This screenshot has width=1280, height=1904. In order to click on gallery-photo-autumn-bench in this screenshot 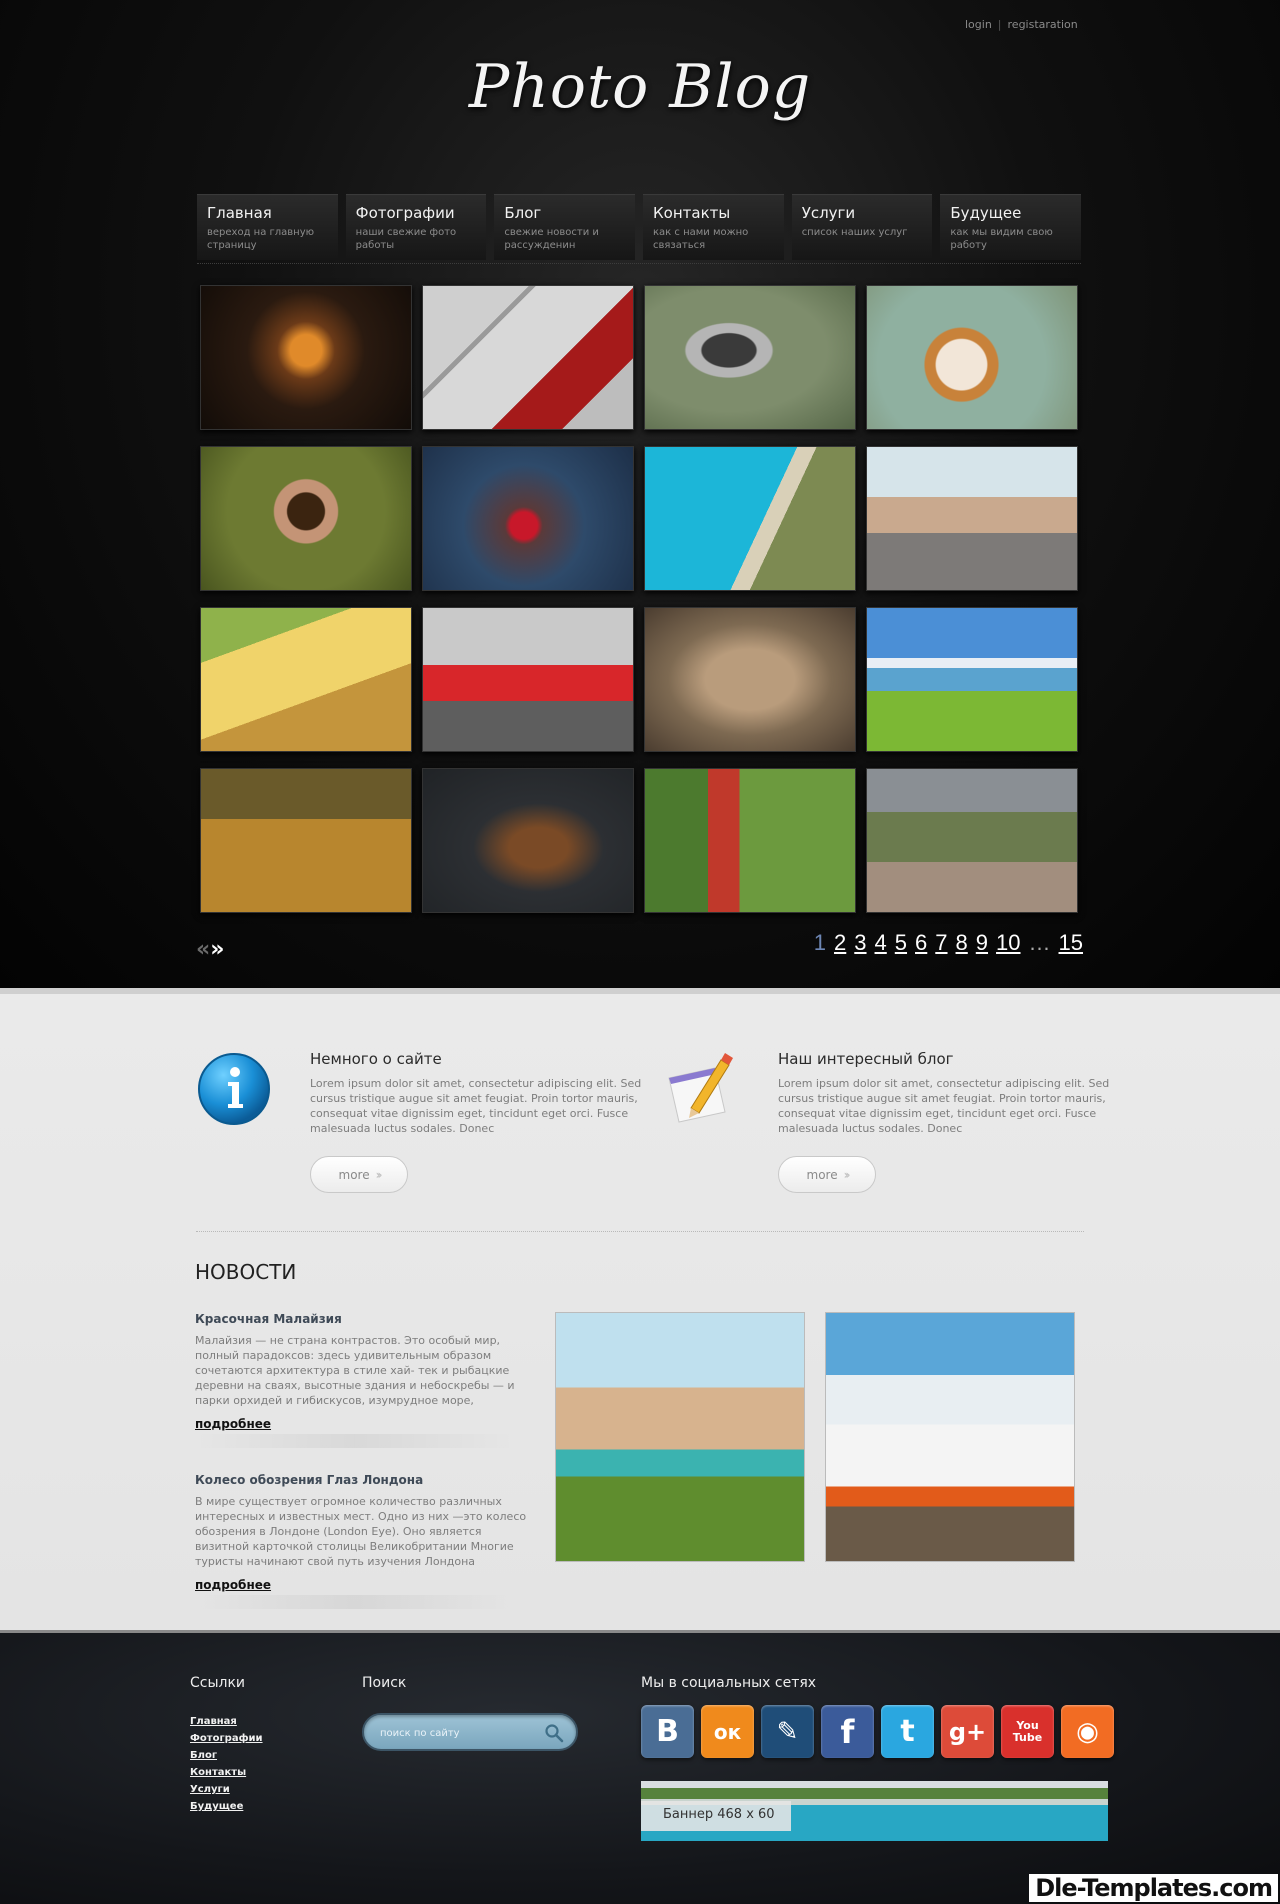, I will do `click(306, 840)`.